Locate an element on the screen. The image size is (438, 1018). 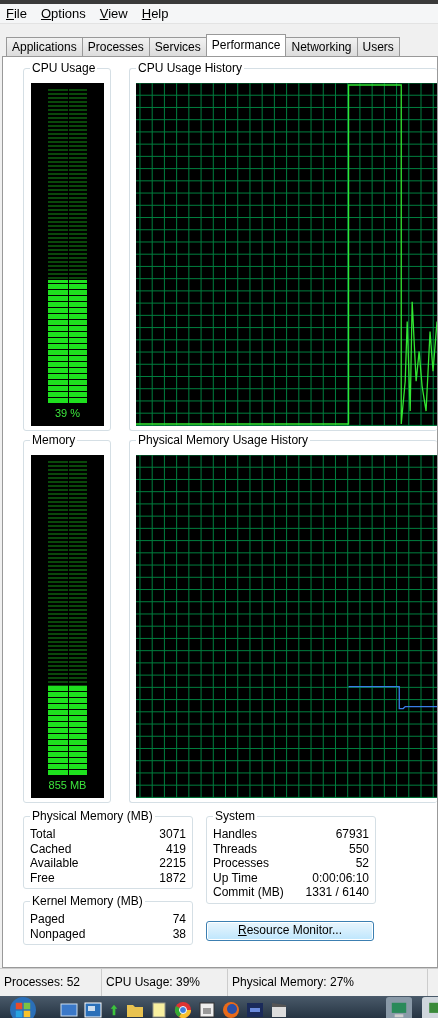
stat-value: 74 is located at coordinates (179, 919).